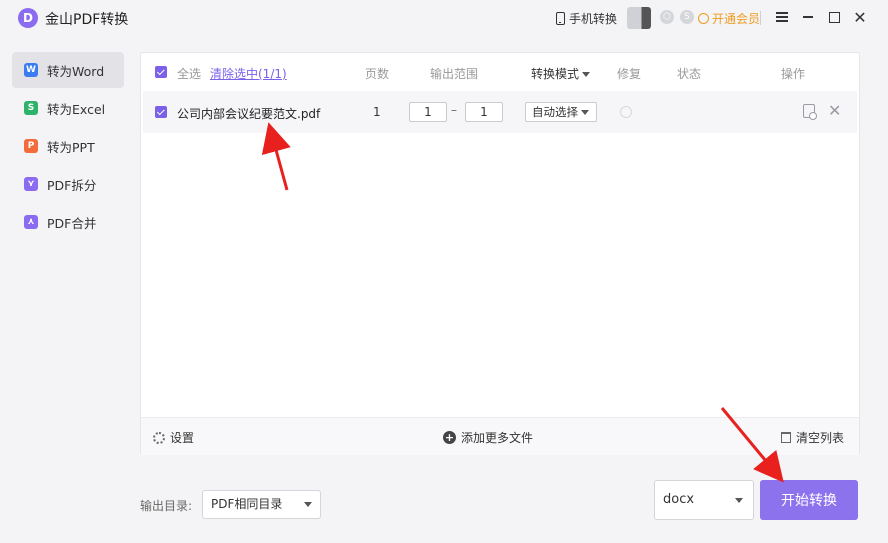 The width and height of the screenshot is (888, 543). Describe the element at coordinates (71, 147) in the screenshot. I see `sidebar-item-label: 转为PPT` at that location.